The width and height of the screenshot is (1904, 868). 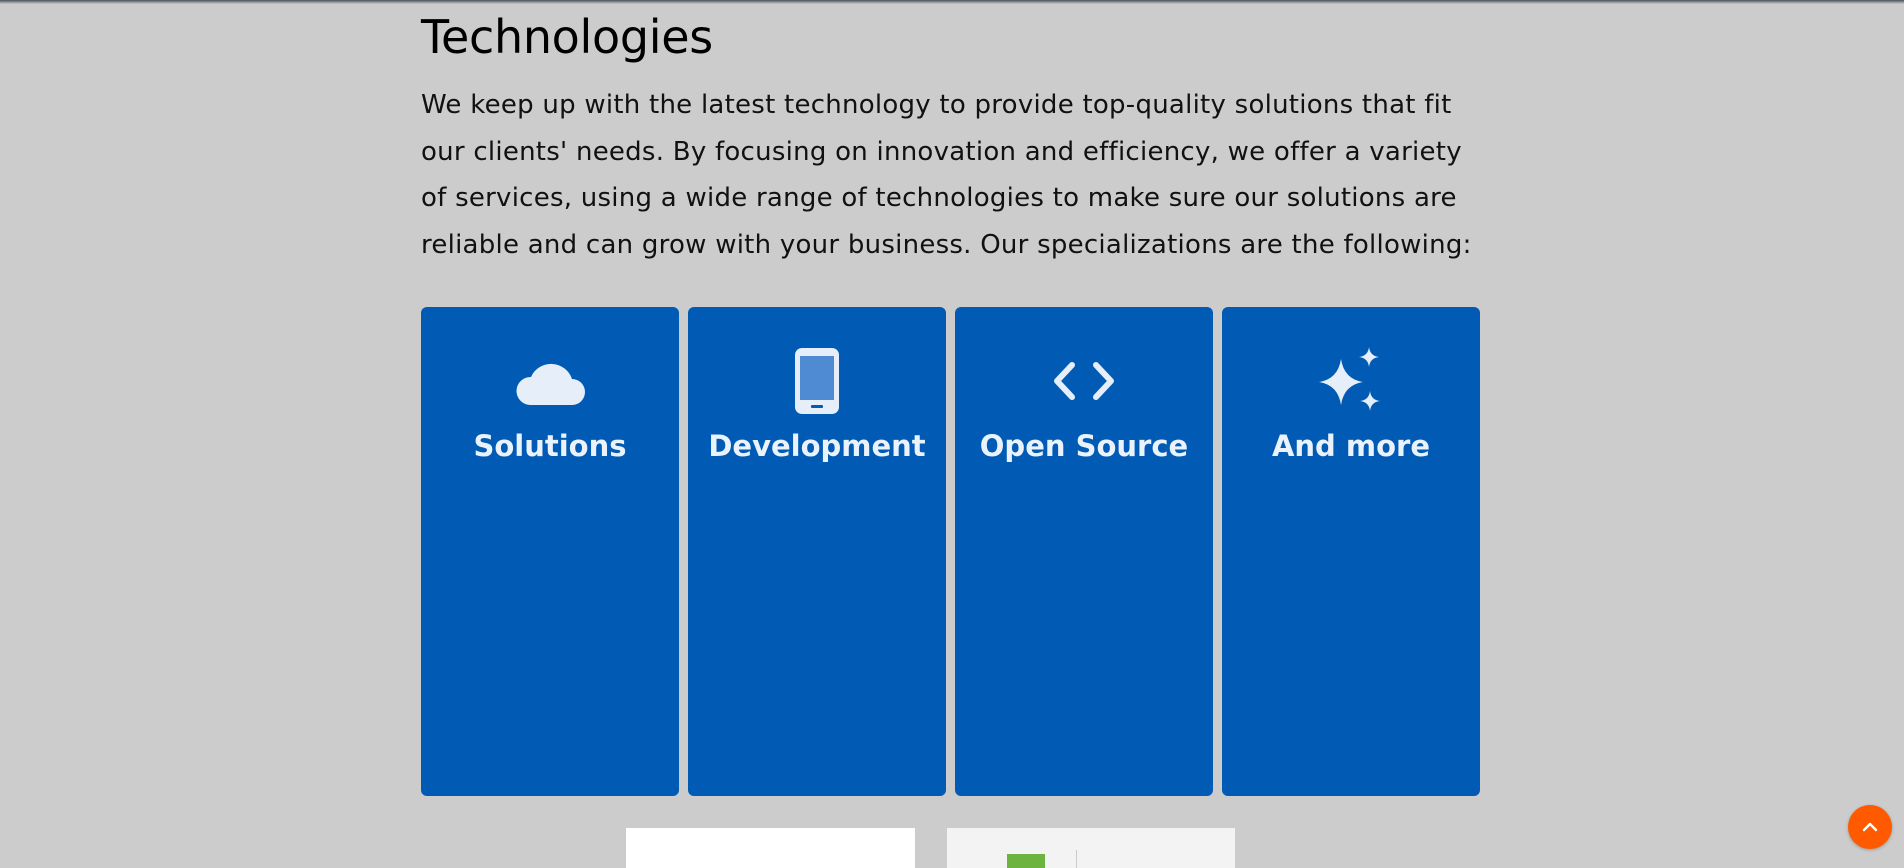 What do you see at coordinates (550, 551) in the screenshot?
I see `card-solutions: Solutions` at bounding box center [550, 551].